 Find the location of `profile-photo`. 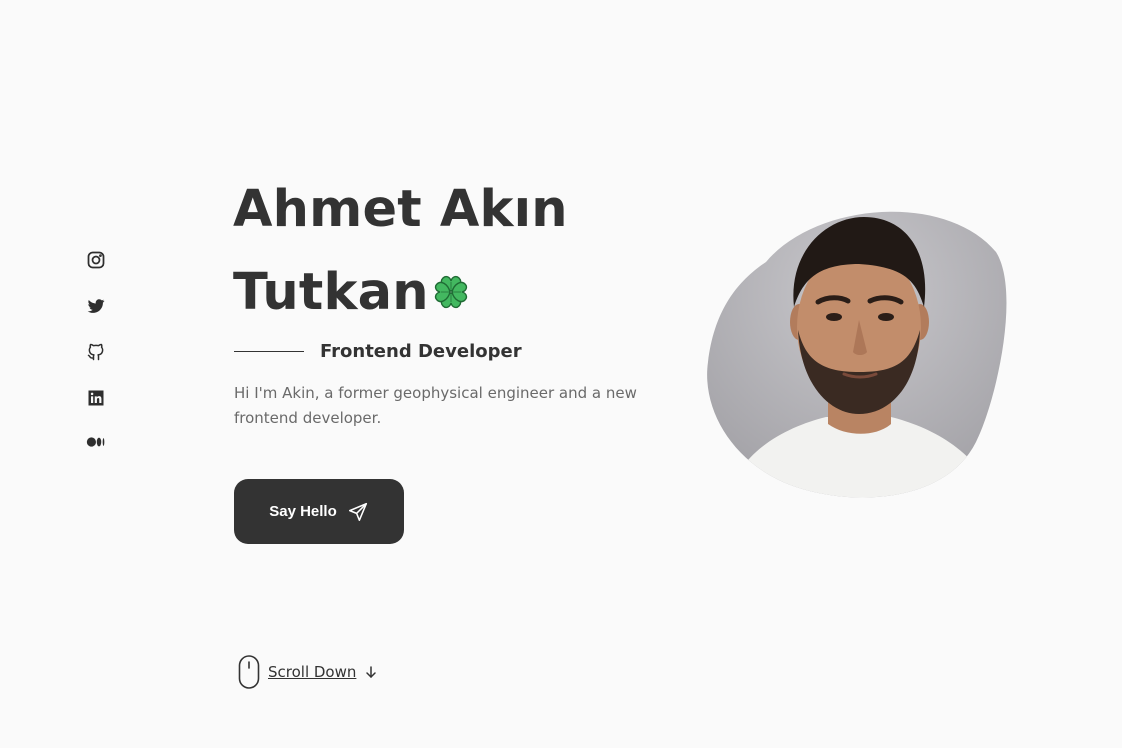

profile-photo is located at coordinates (857, 354).